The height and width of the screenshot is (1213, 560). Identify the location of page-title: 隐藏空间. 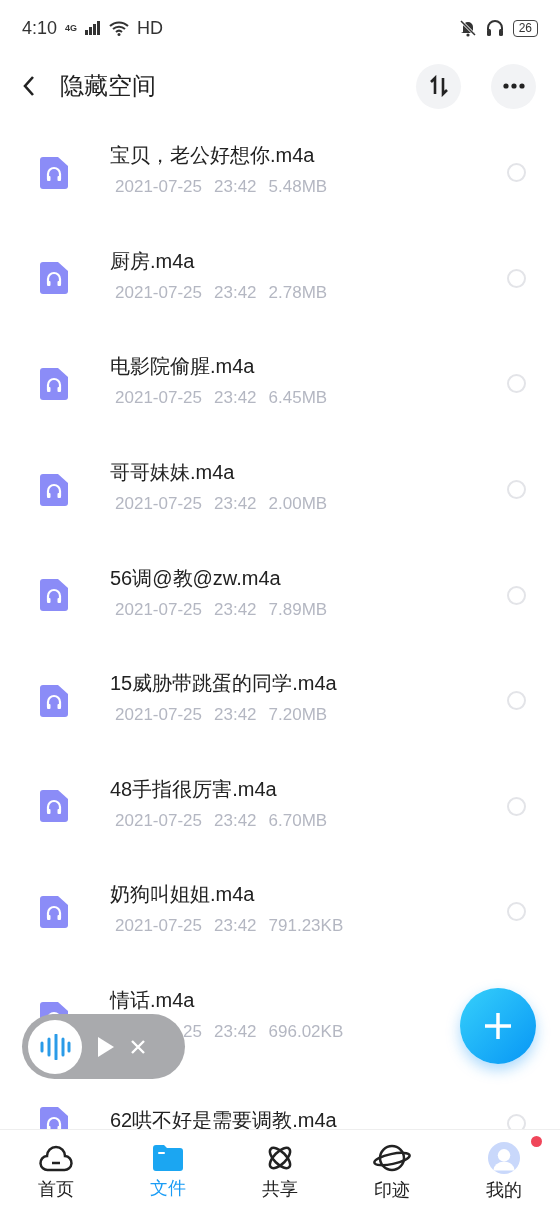
(108, 86).